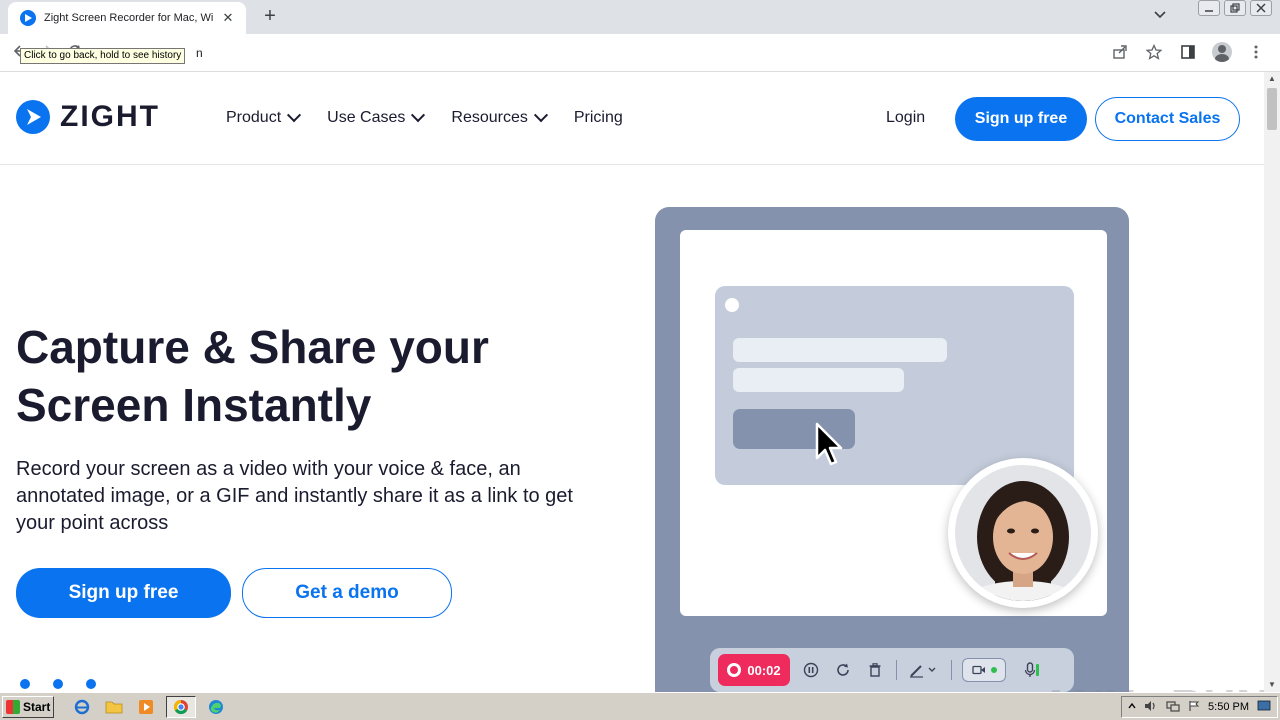 The image size is (1280, 720). Describe the element at coordinates (82, 707) in the screenshot. I see `ie-icon` at that location.